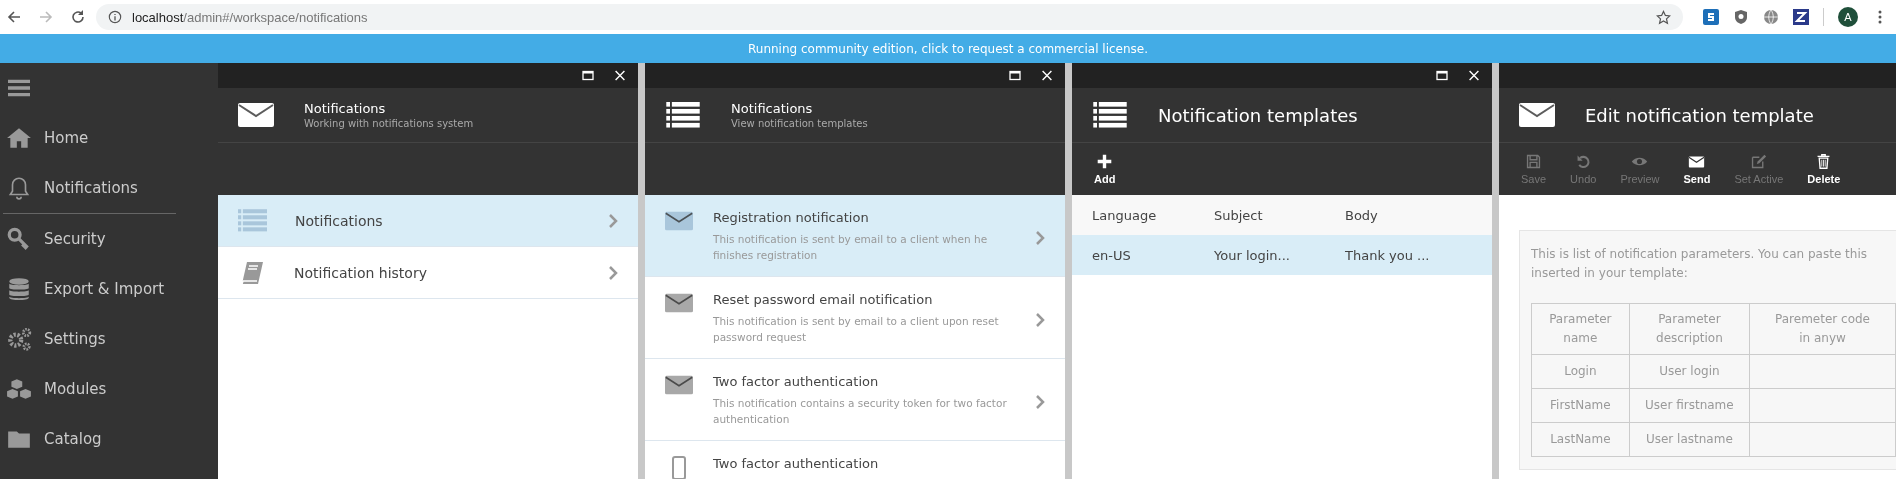 Image resolution: width=1896 pixels, height=479 pixels. I want to click on blade-title: Edit notification template, so click(1699, 115).